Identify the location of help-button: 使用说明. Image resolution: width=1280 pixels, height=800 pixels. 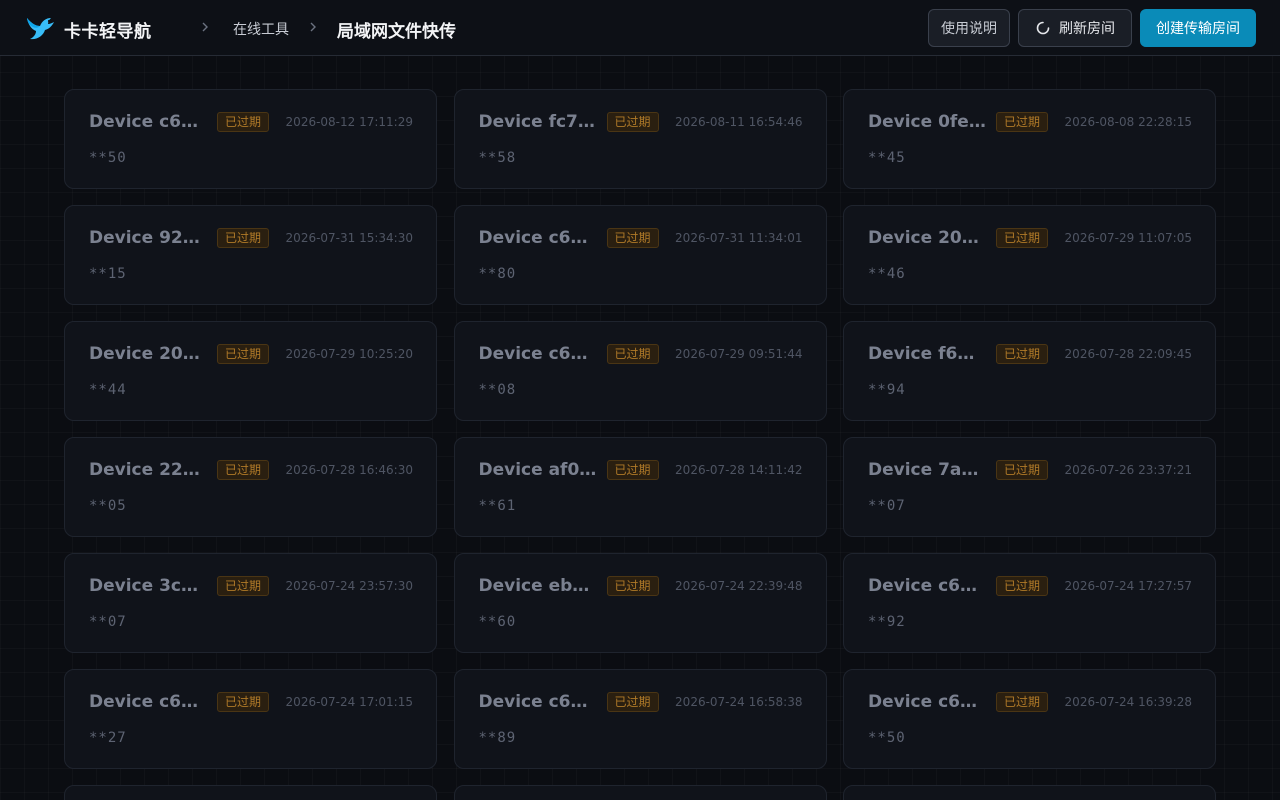
(969, 28).